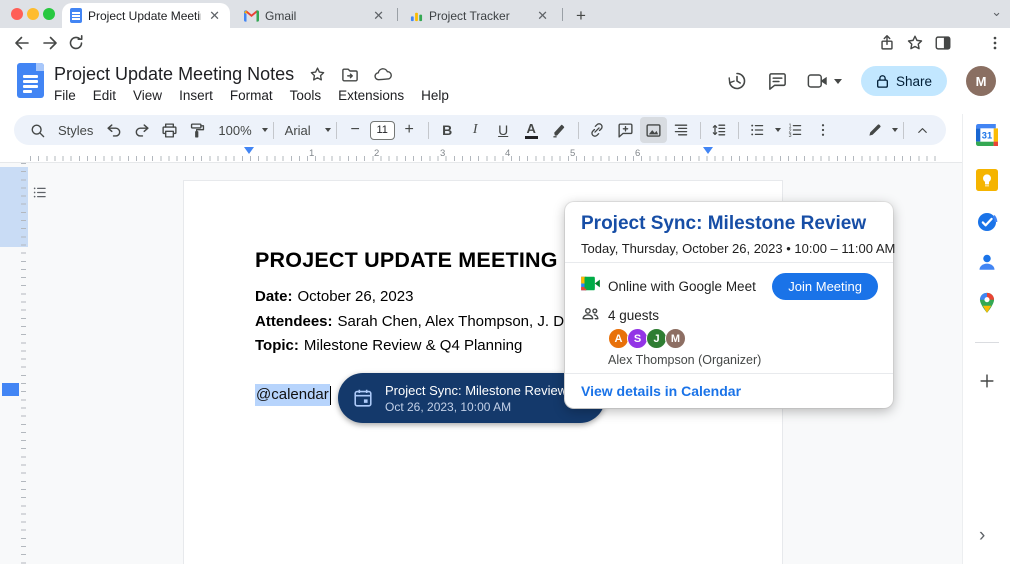 The image size is (1010, 564). I want to click on editing-mode-icon, so click(874, 130).